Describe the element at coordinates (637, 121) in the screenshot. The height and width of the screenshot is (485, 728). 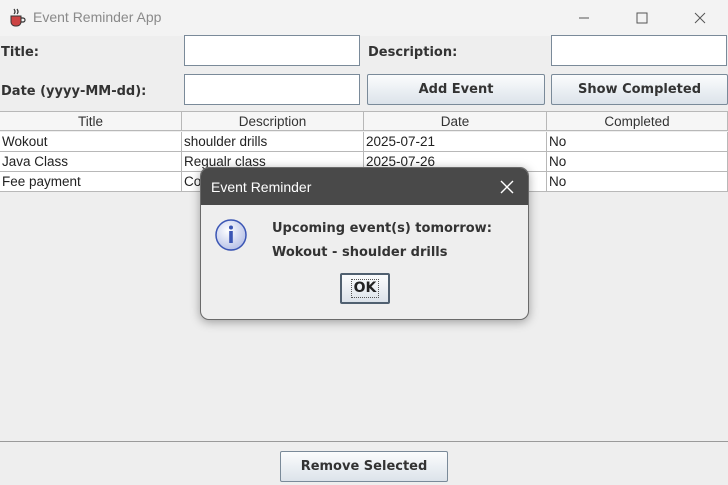
I see `column-header: Completed` at that location.